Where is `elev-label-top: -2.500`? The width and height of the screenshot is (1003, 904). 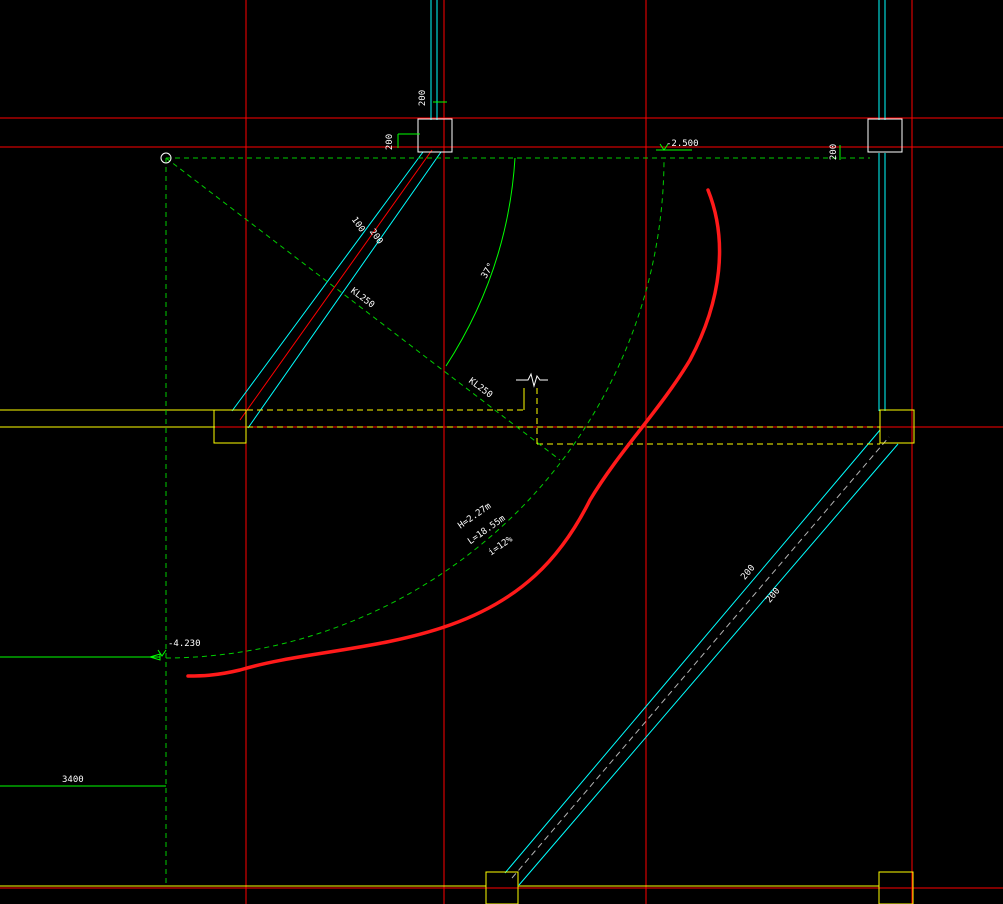 elev-label-top: -2.500 is located at coordinates (682, 144).